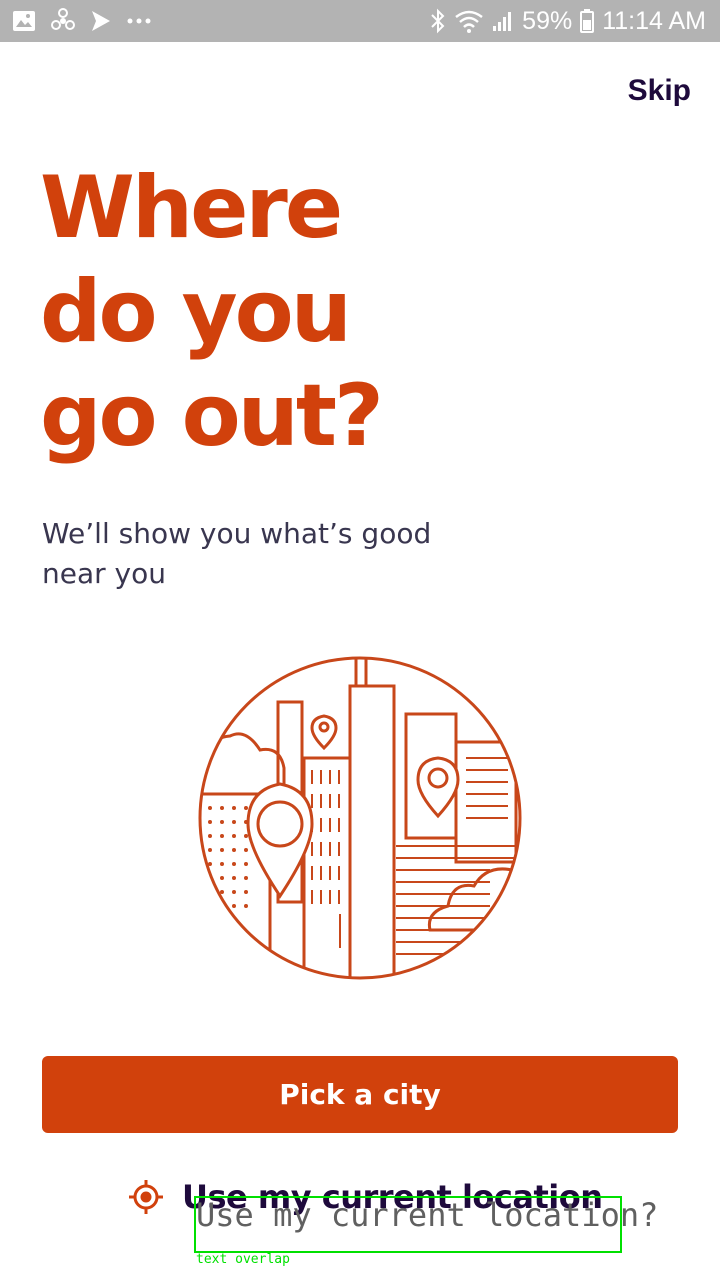  What do you see at coordinates (360, 21) in the screenshot?
I see `status-bar: 59% 11:14 AM` at bounding box center [360, 21].